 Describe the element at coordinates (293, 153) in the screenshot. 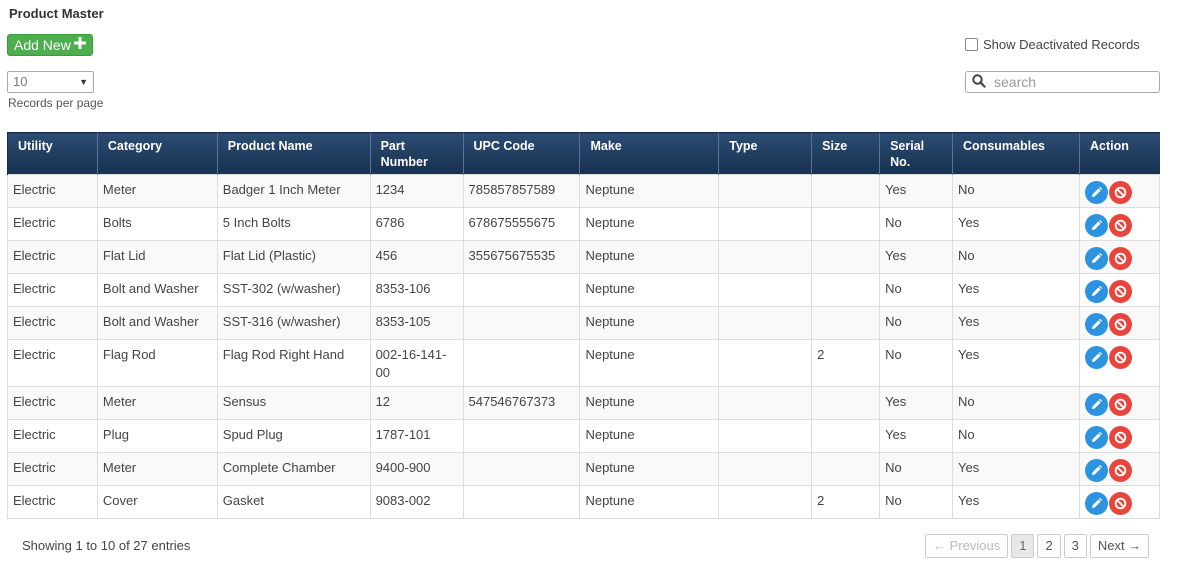

I see `column-header-product-name: Product Name` at that location.